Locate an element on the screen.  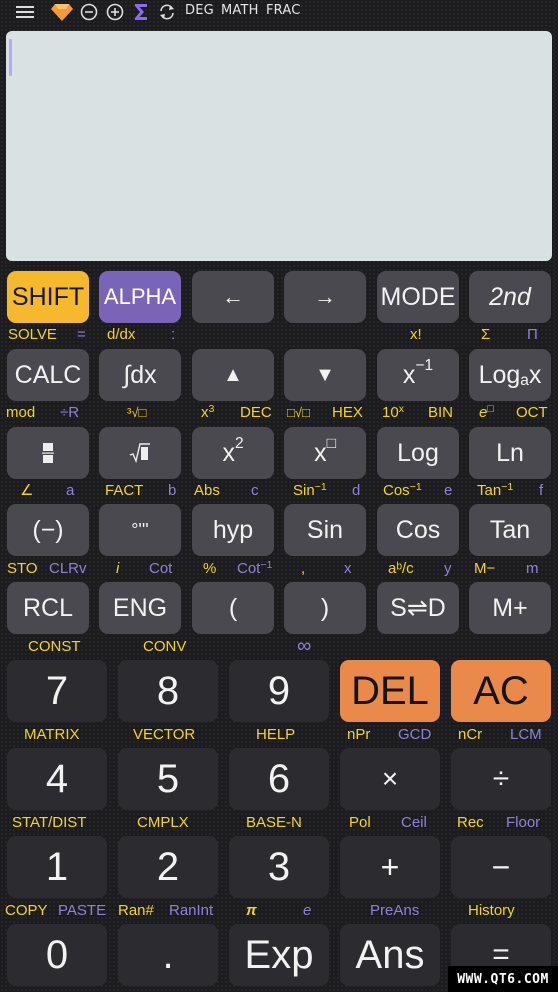
divide-button: ÷ is located at coordinates (501, 779).